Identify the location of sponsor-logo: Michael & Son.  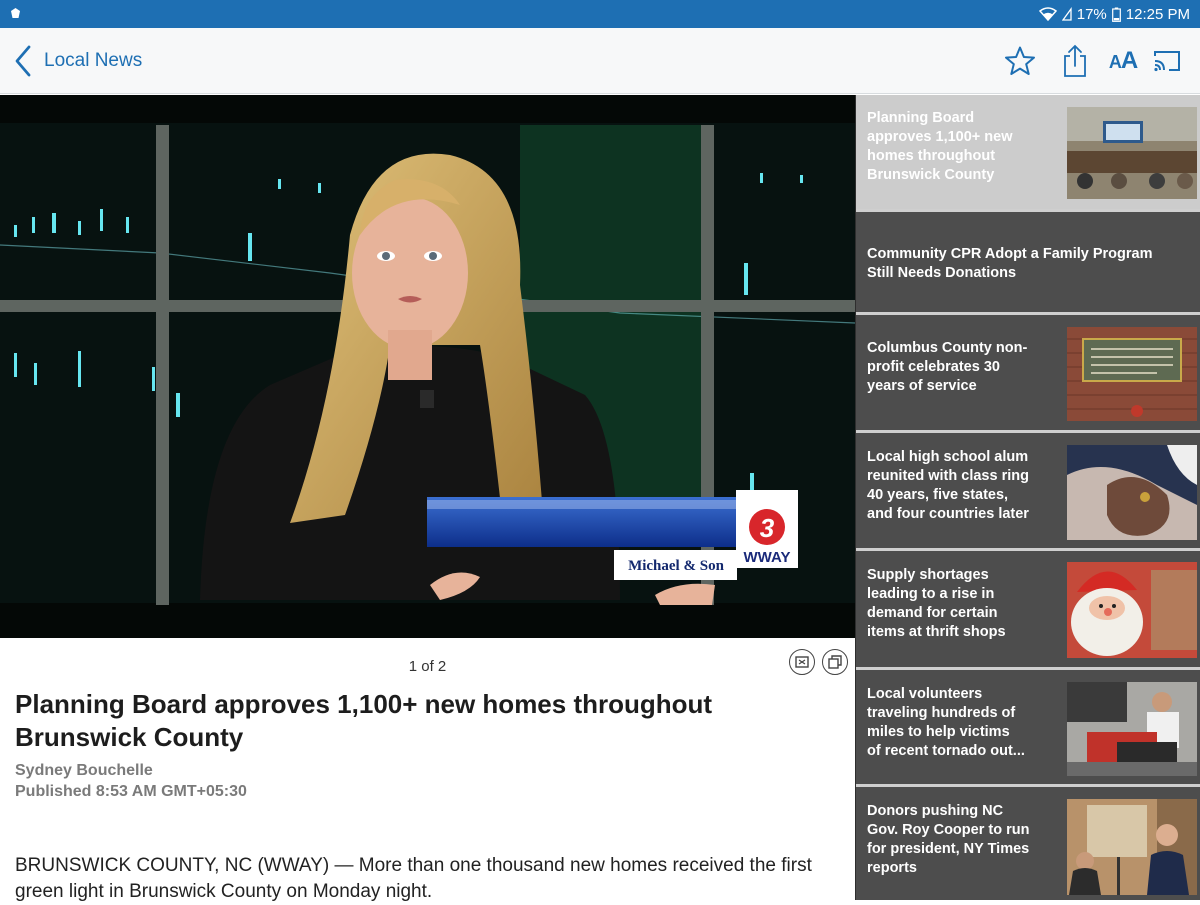
(676, 566).